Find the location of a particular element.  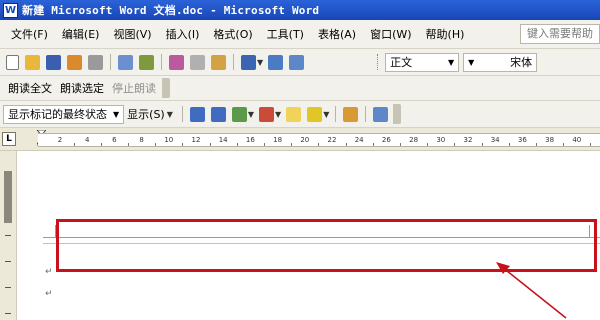

next-change-icon is located at coordinates (218, 114).